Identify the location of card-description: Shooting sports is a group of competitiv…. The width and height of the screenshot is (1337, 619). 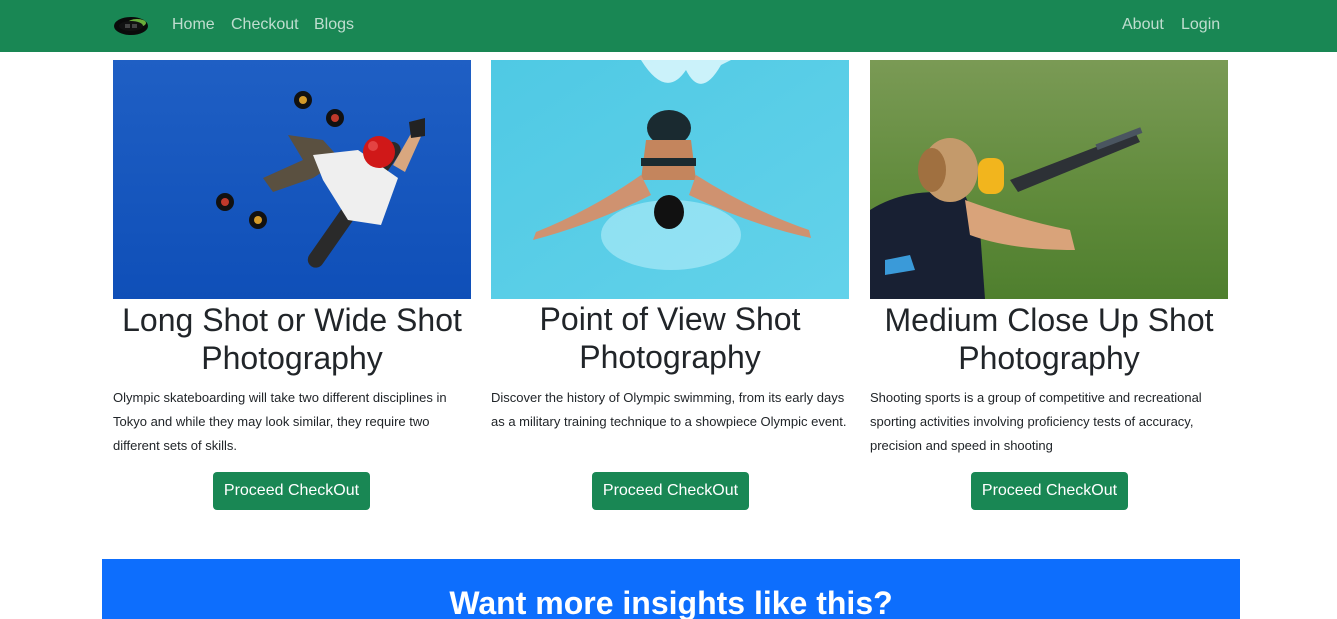
(1036, 421).